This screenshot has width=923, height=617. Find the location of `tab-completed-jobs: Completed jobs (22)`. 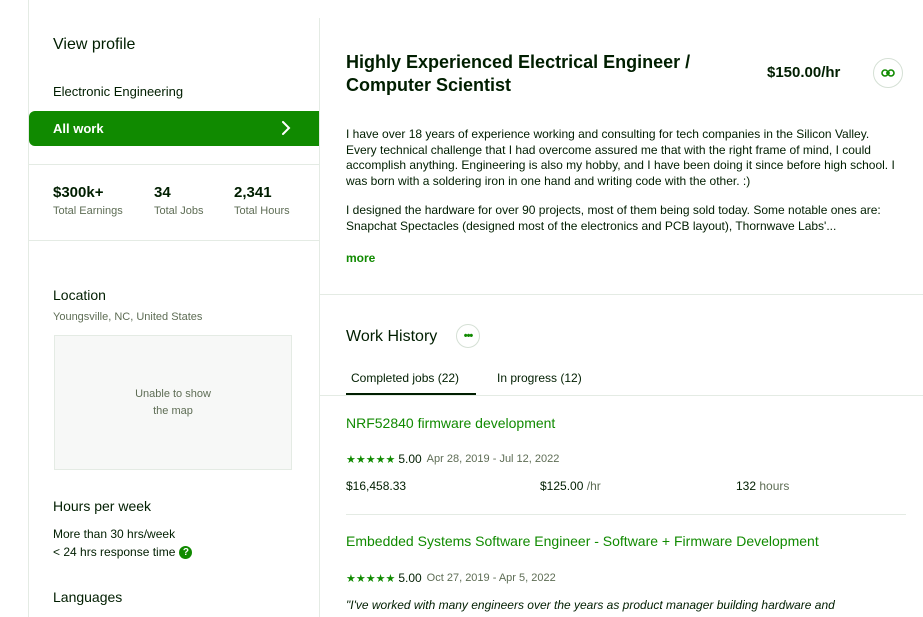

tab-completed-jobs: Completed jobs (22) is located at coordinates (405, 378).